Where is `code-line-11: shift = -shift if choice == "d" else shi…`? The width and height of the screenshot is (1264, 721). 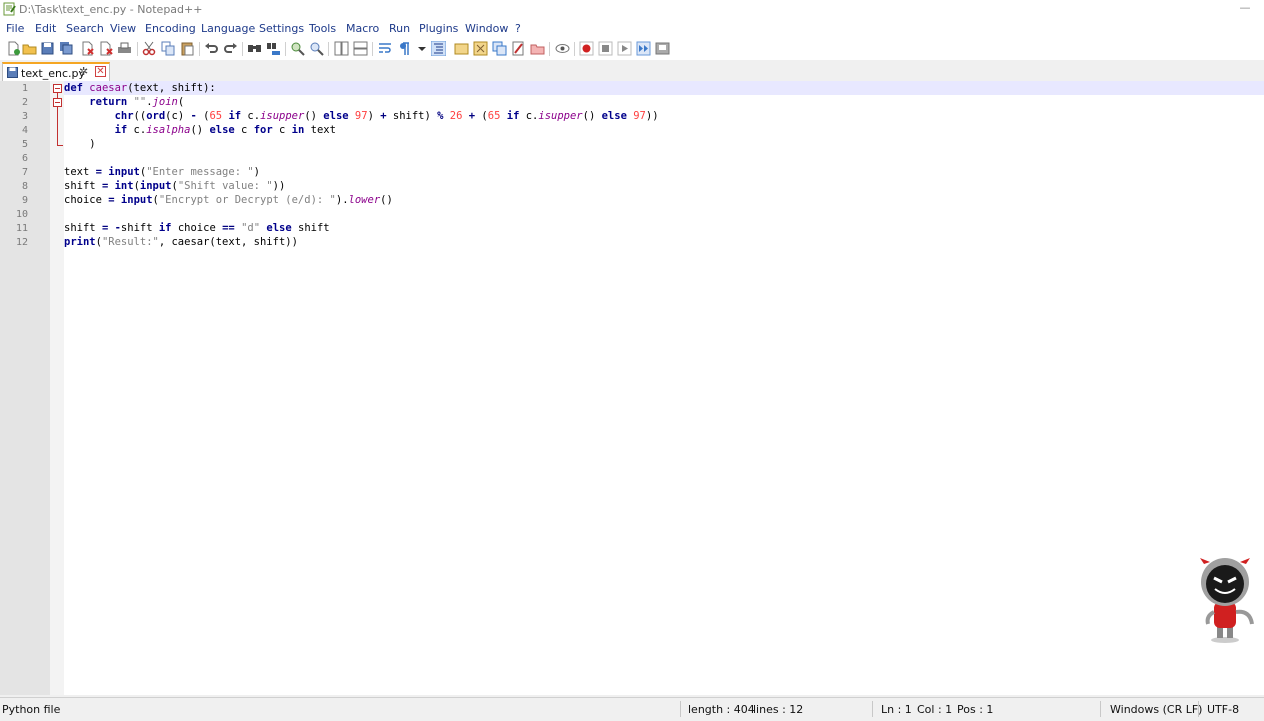 code-line-11: shift = -shift if choice == "d" else shi… is located at coordinates (197, 228).